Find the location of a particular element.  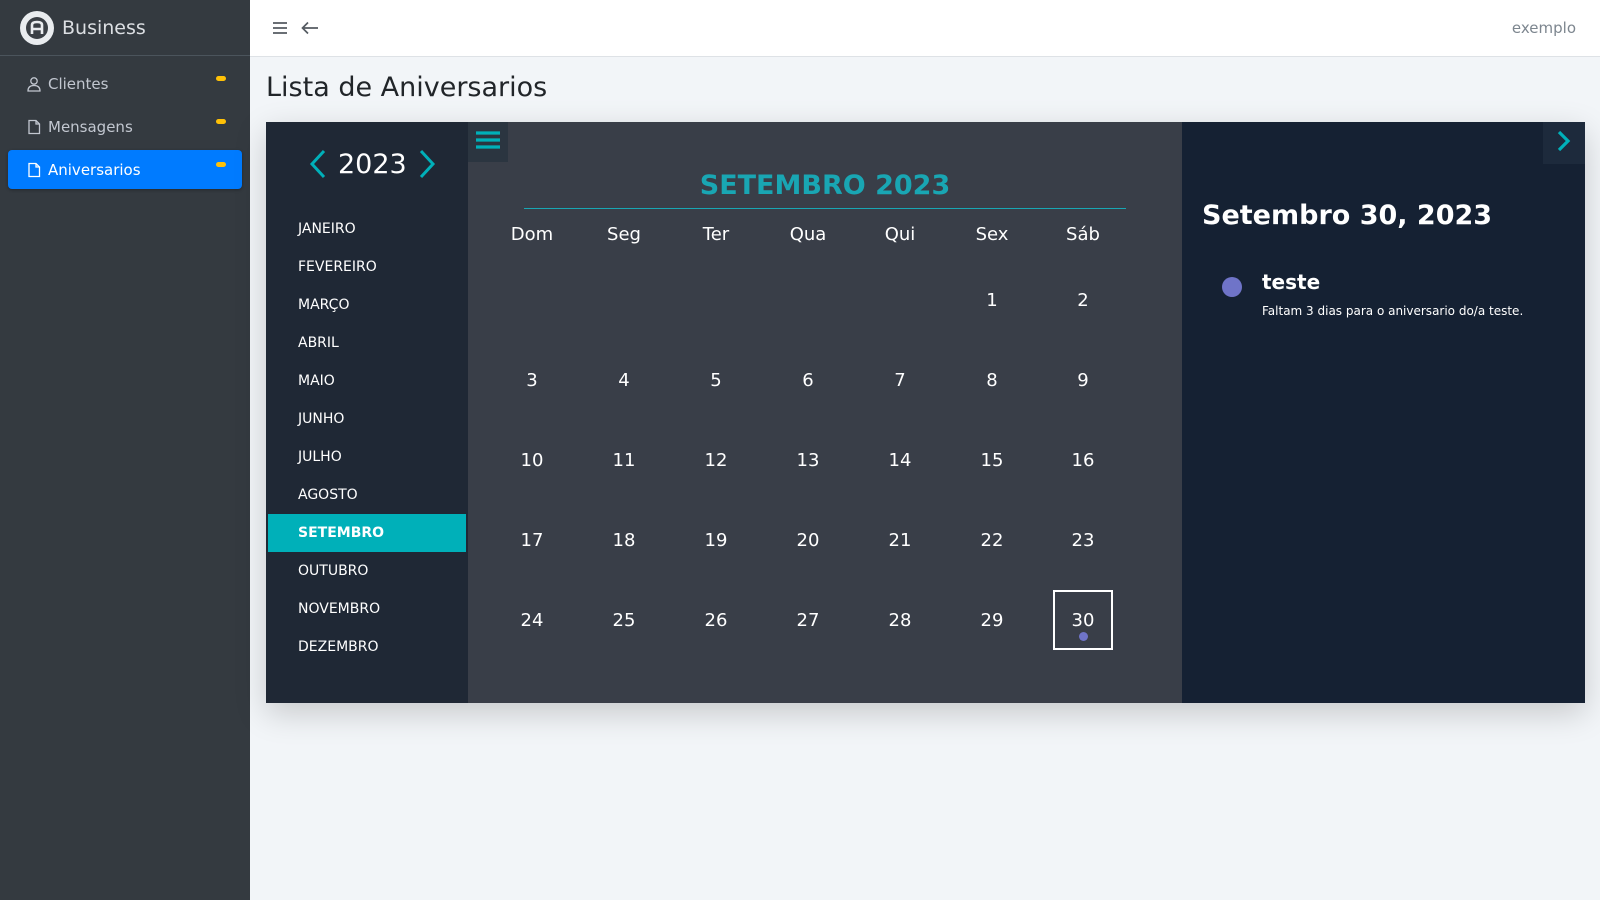

calendar-day: 13 is located at coordinates (808, 460).